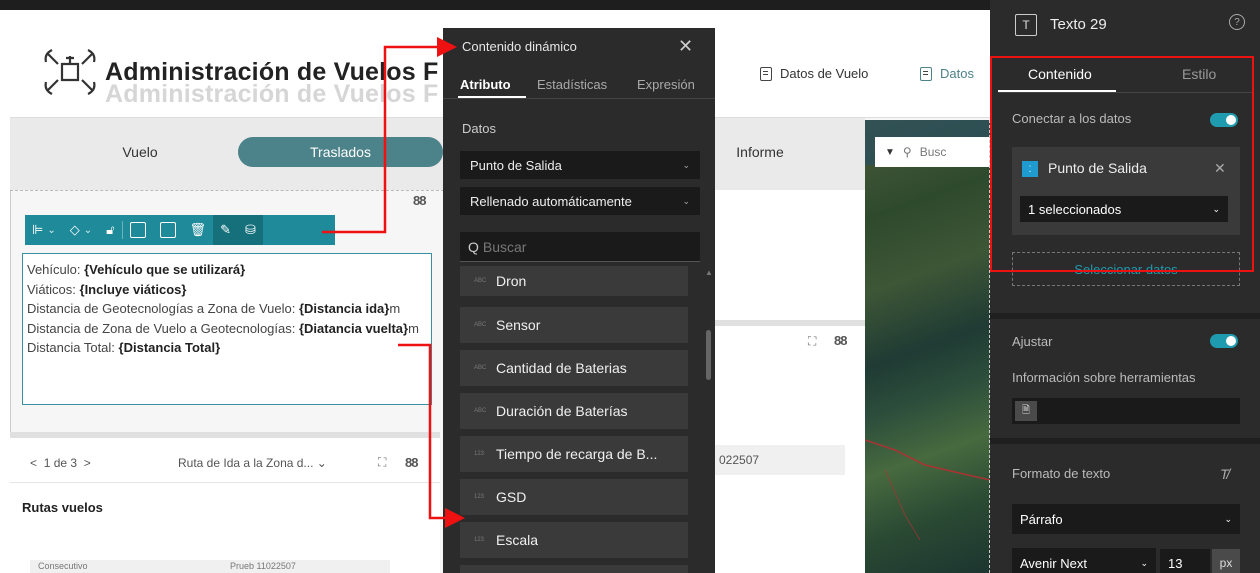 Image resolution: width=1260 pixels, height=573 pixels. I want to click on prev-icon: <, so click(33, 463).